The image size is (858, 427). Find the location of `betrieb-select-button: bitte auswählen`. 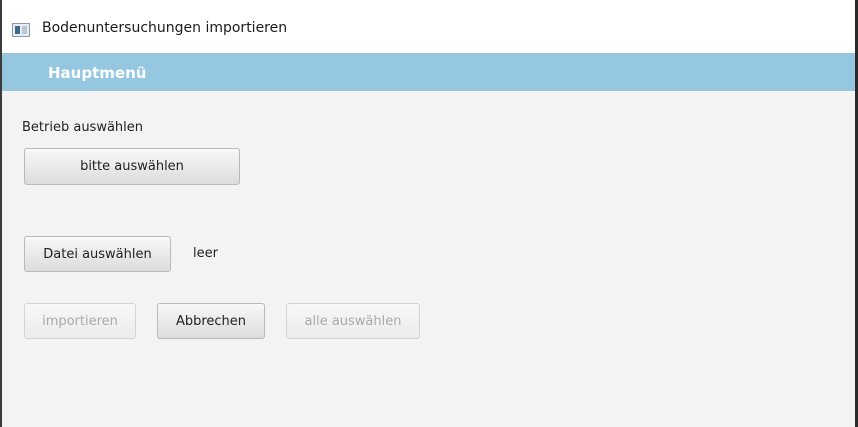

betrieb-select-button: bitte auswählen is located at coordinates (132, 166).